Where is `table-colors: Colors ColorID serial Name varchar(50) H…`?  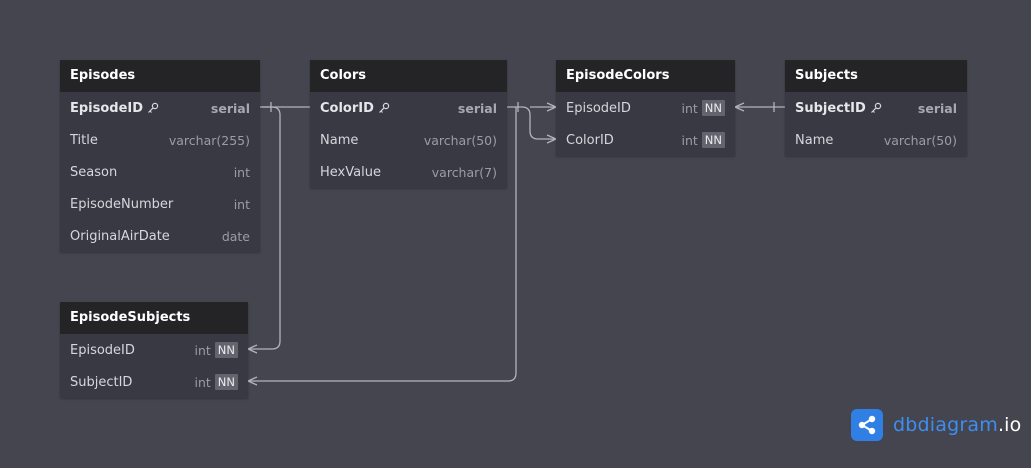 table-colors: Colors ColorID serial Name varchar(50) H… is located at coordinates (408, 124).